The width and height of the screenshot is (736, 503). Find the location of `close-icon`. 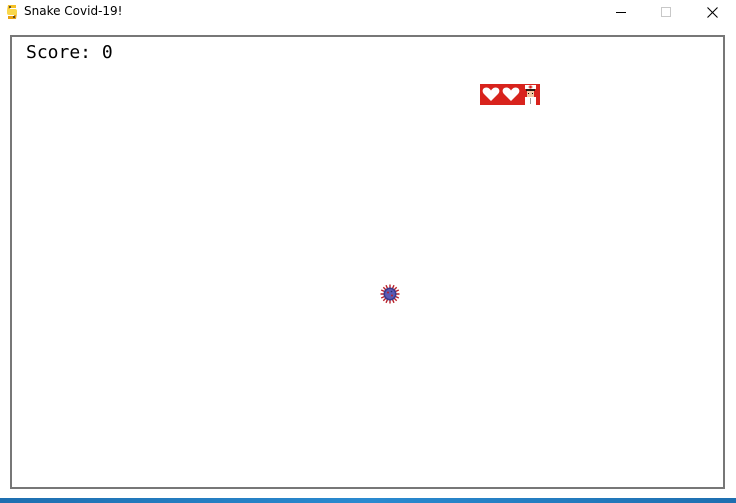

close-icon is located at coordinates (712, 12).